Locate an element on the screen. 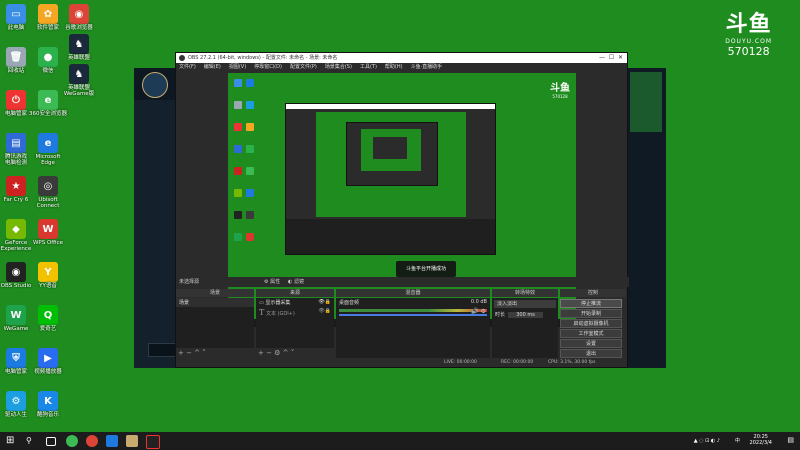 This screenshot has width=800, height=450. taskbar-edge-icon is located at coordinates (112, 441).